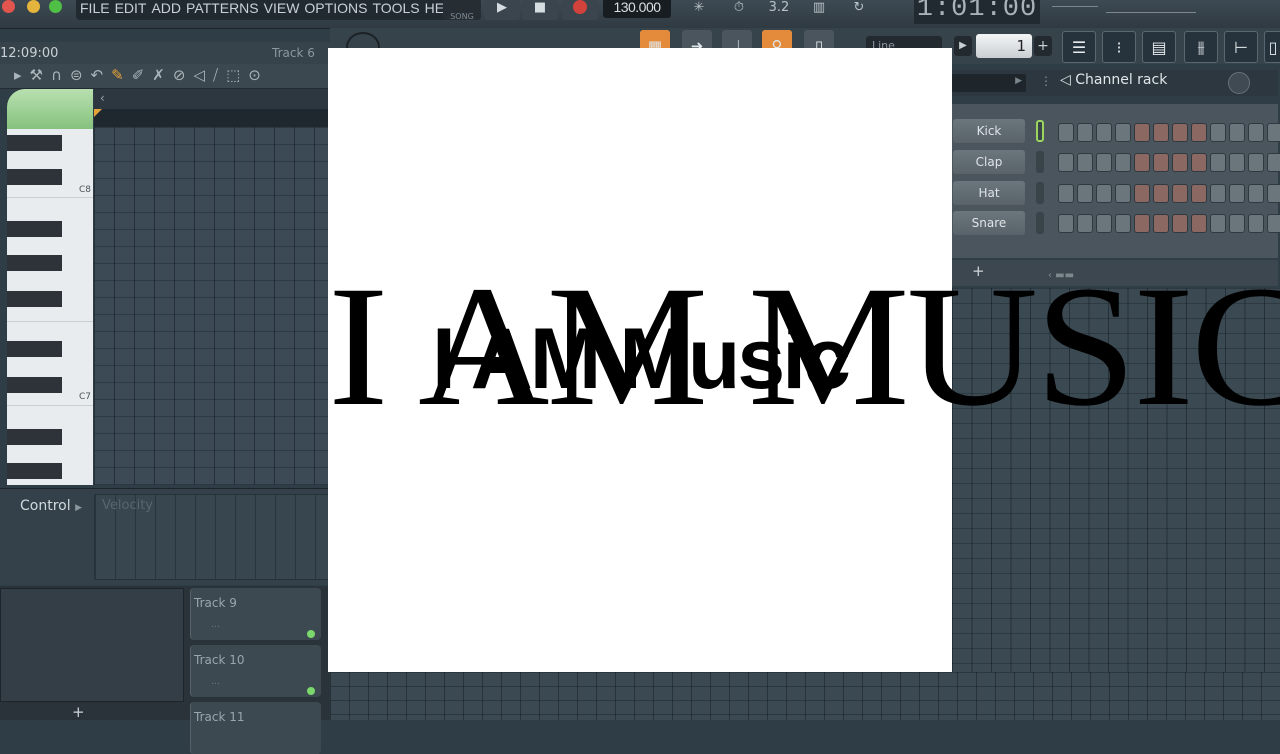 This screenshot has width=1280, height=754. What do you see at coordinates (55, 6) in the screenshot?
I see `maximize-window-button` at bounding box center [55, 6].